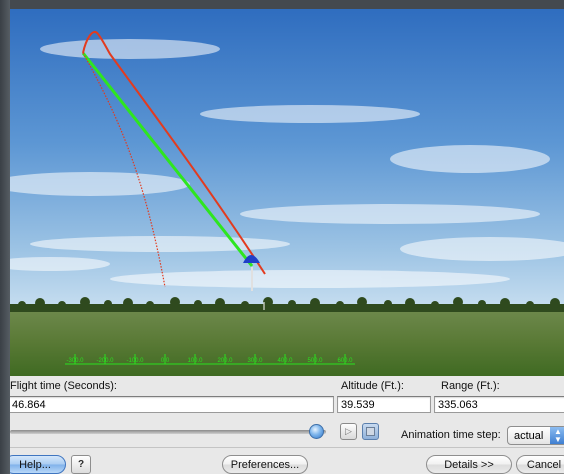  I want to click on play-button: ▷, so click(348, 431).